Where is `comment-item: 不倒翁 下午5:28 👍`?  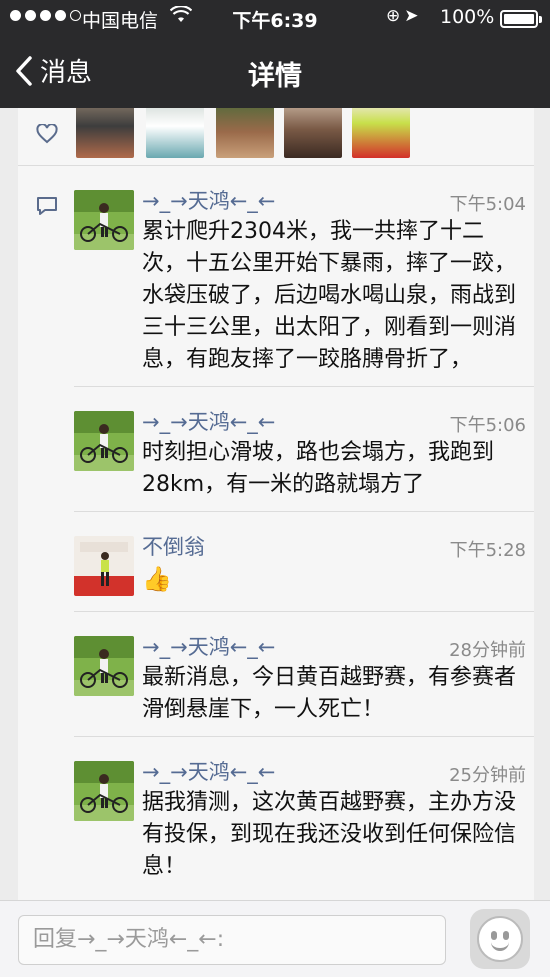
comment-item: 不倒翁 下午5:28 👍 is located at coordinates (304, 562).